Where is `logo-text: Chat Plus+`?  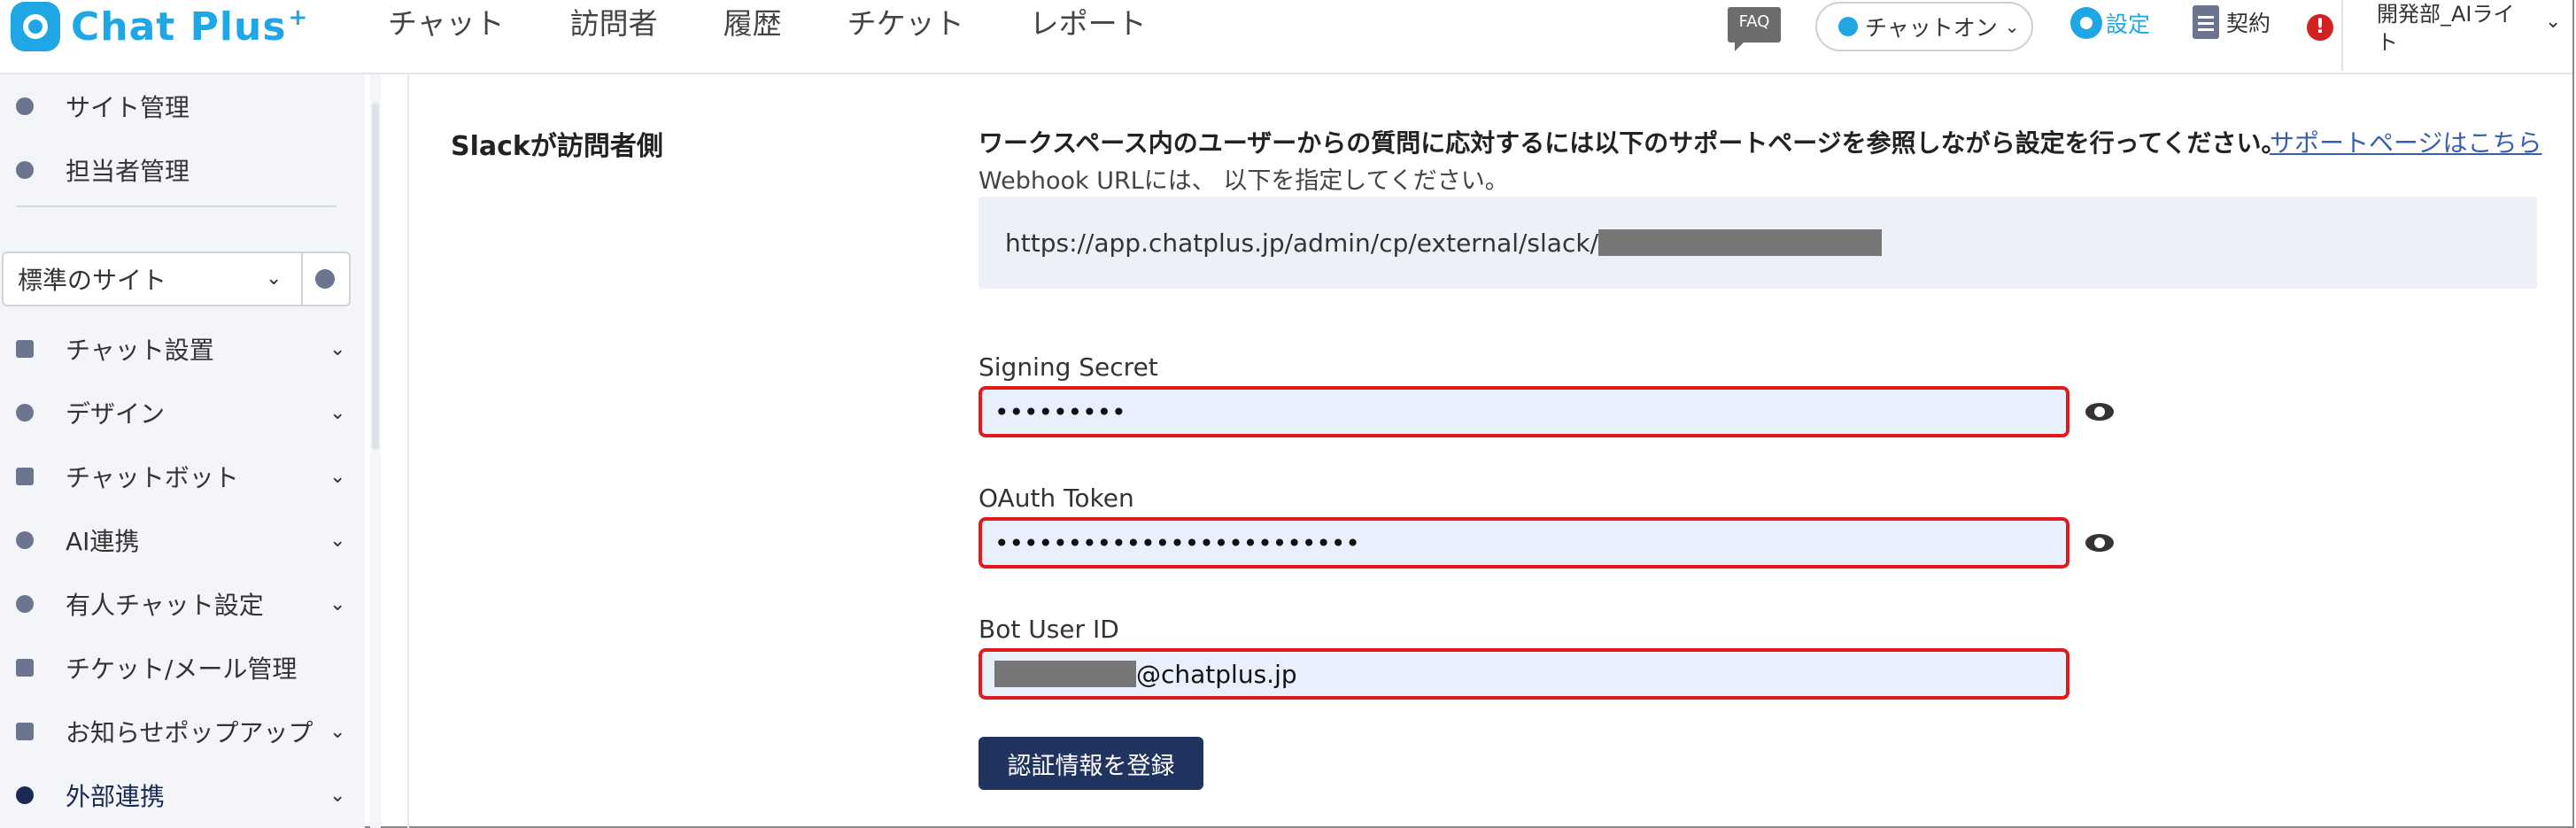
logo-text: Chat Plus+ is located at coordinates (189, 27).